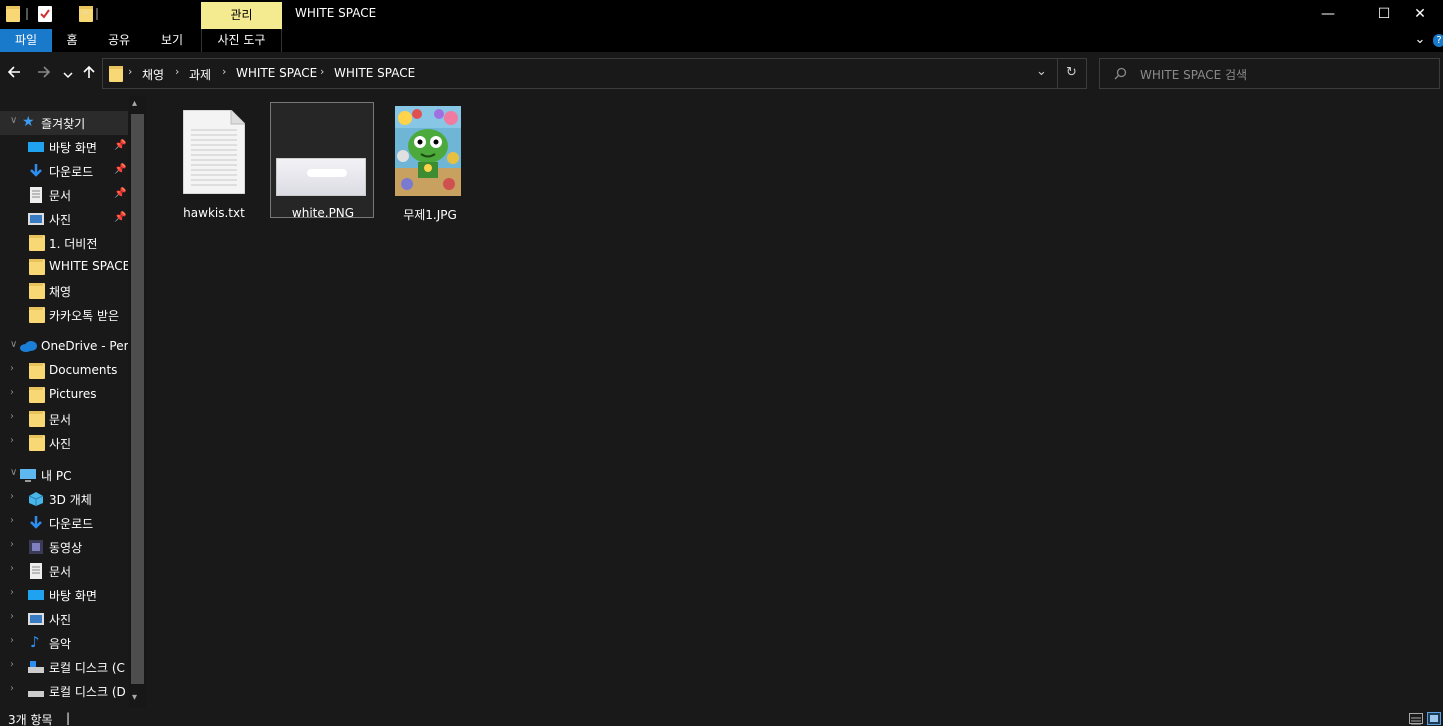 This screenshot has height=726, width=1443. I want to click on tab-home: 홈, so click(72, 40).